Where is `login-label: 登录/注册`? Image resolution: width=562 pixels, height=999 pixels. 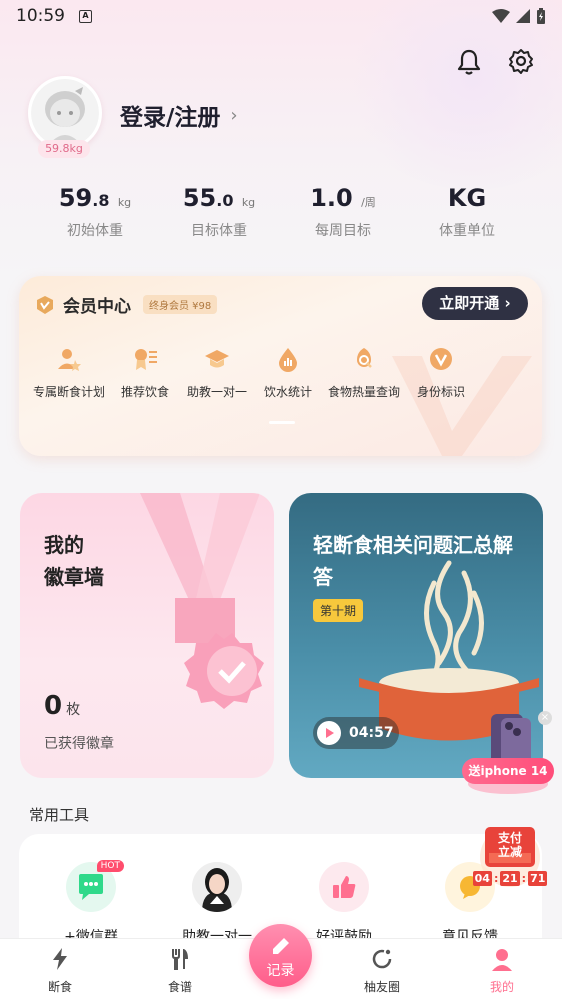 login-label: 登录/注册 is located at coordinates (170, 118).